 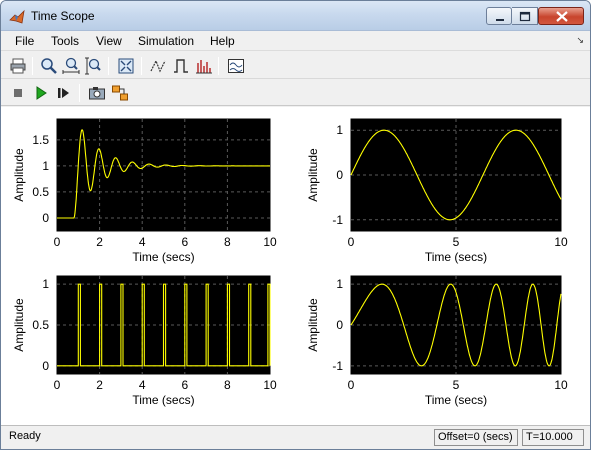 I want to click on title-bar: Time Scope, so click(x=295, y=16).